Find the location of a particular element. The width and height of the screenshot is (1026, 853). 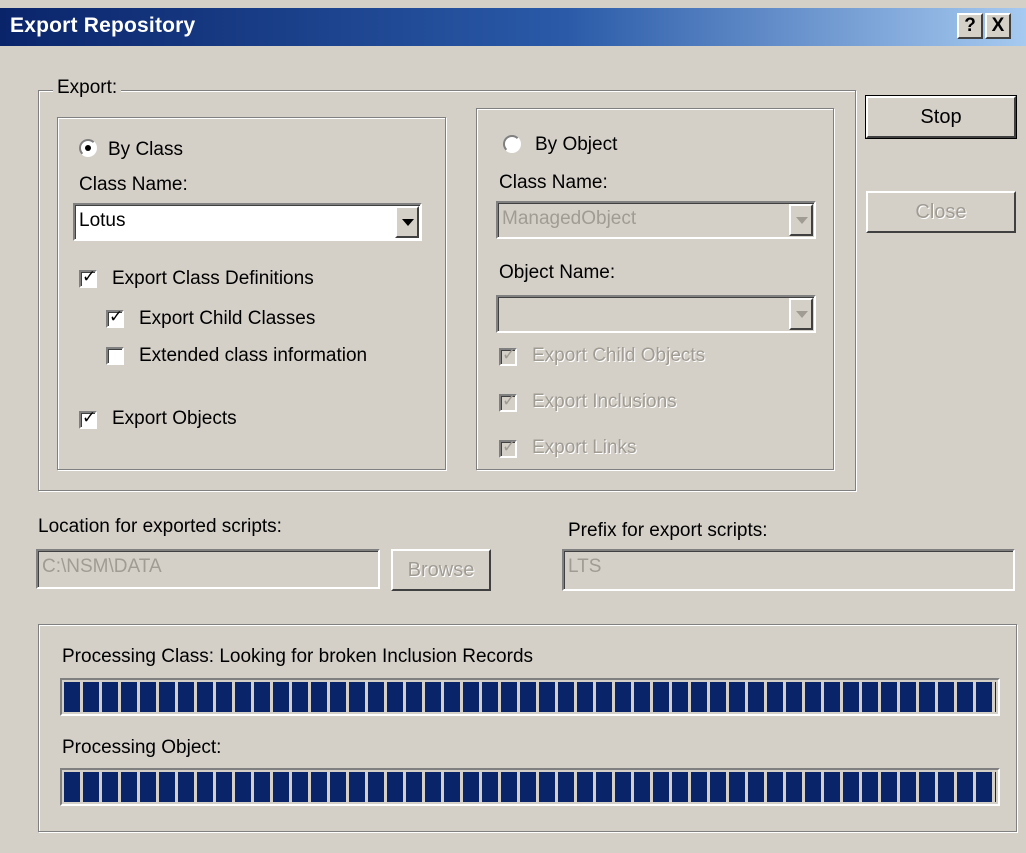

export-links-checkbox: ✓ is located at coordinates (508, 447).